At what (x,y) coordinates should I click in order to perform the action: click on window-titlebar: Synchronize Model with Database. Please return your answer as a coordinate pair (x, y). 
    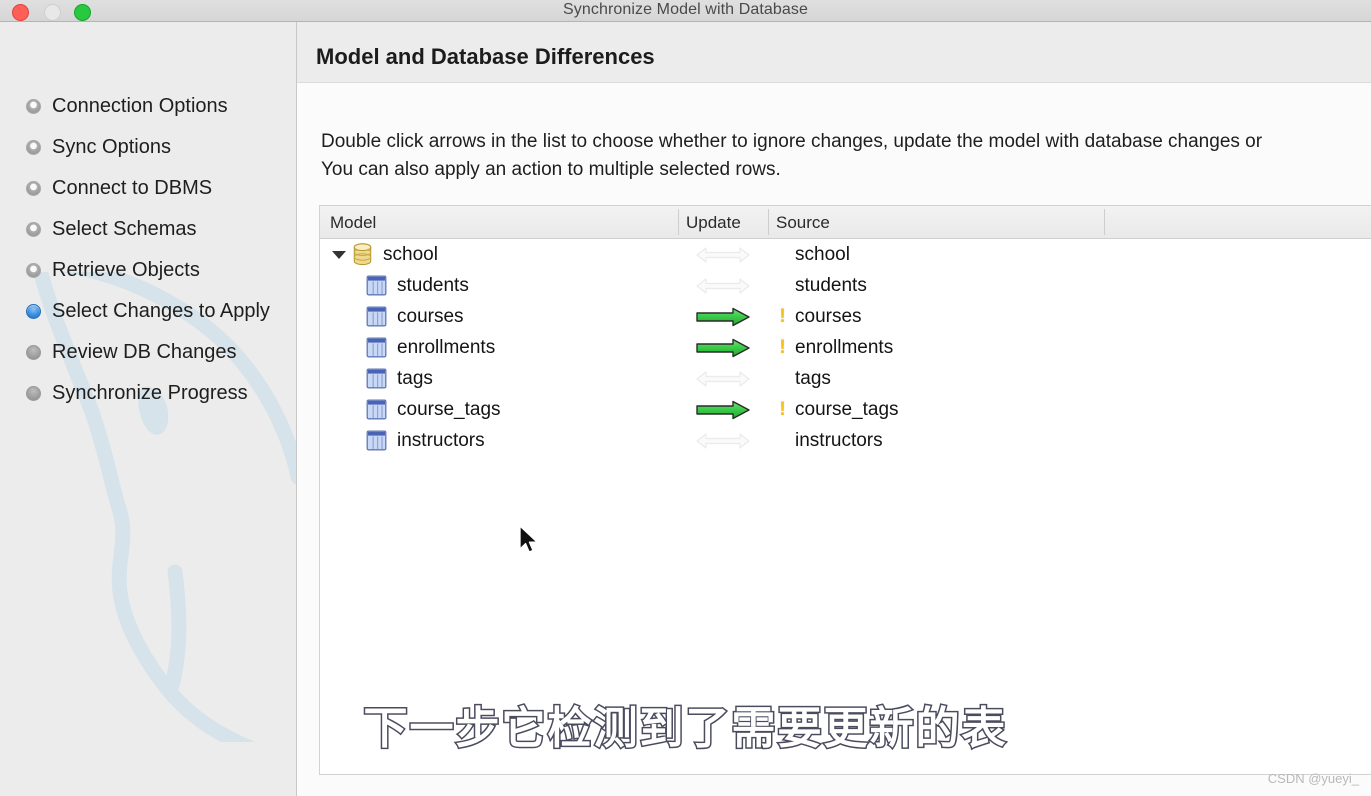
    Looking at the image, I should click on (685, 11).